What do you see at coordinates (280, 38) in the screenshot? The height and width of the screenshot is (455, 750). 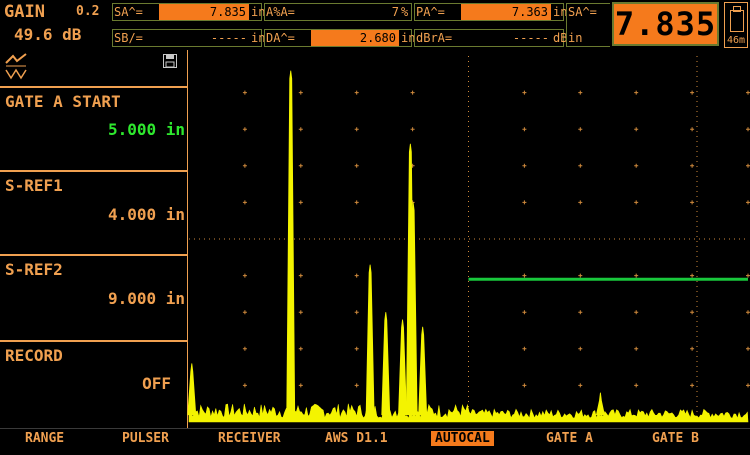 I see `reading-label: DA^=` at bounding box center [280, 38].